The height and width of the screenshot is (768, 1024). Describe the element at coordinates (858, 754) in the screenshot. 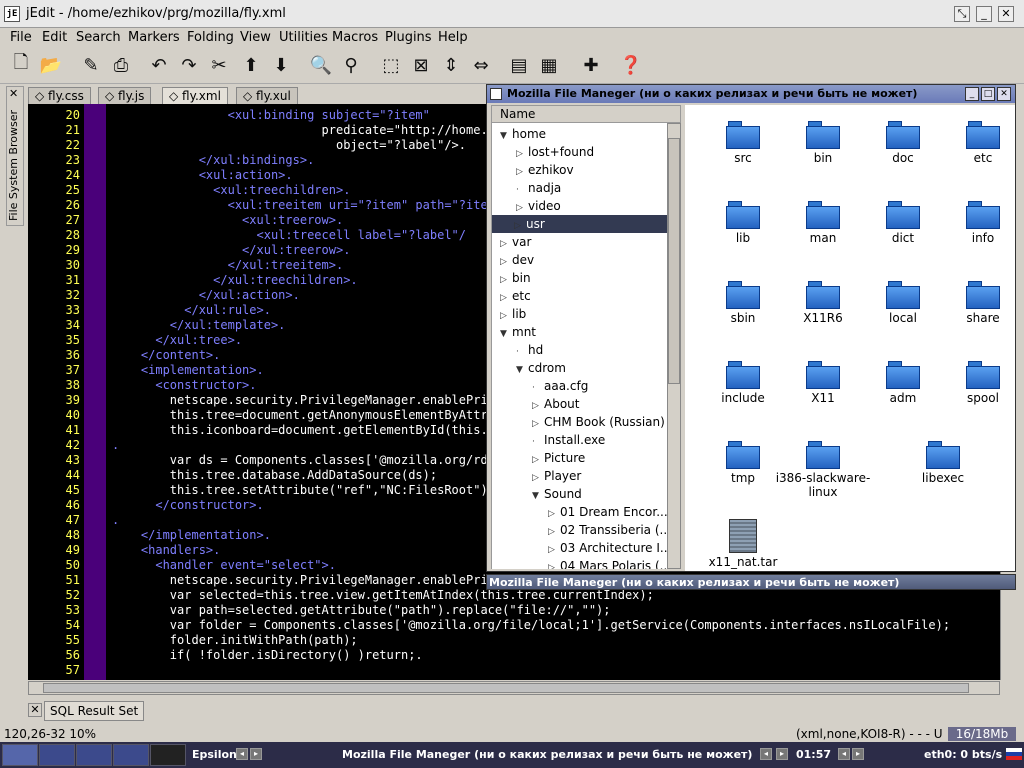

I see `next-clock-icon: ▸` at that location.